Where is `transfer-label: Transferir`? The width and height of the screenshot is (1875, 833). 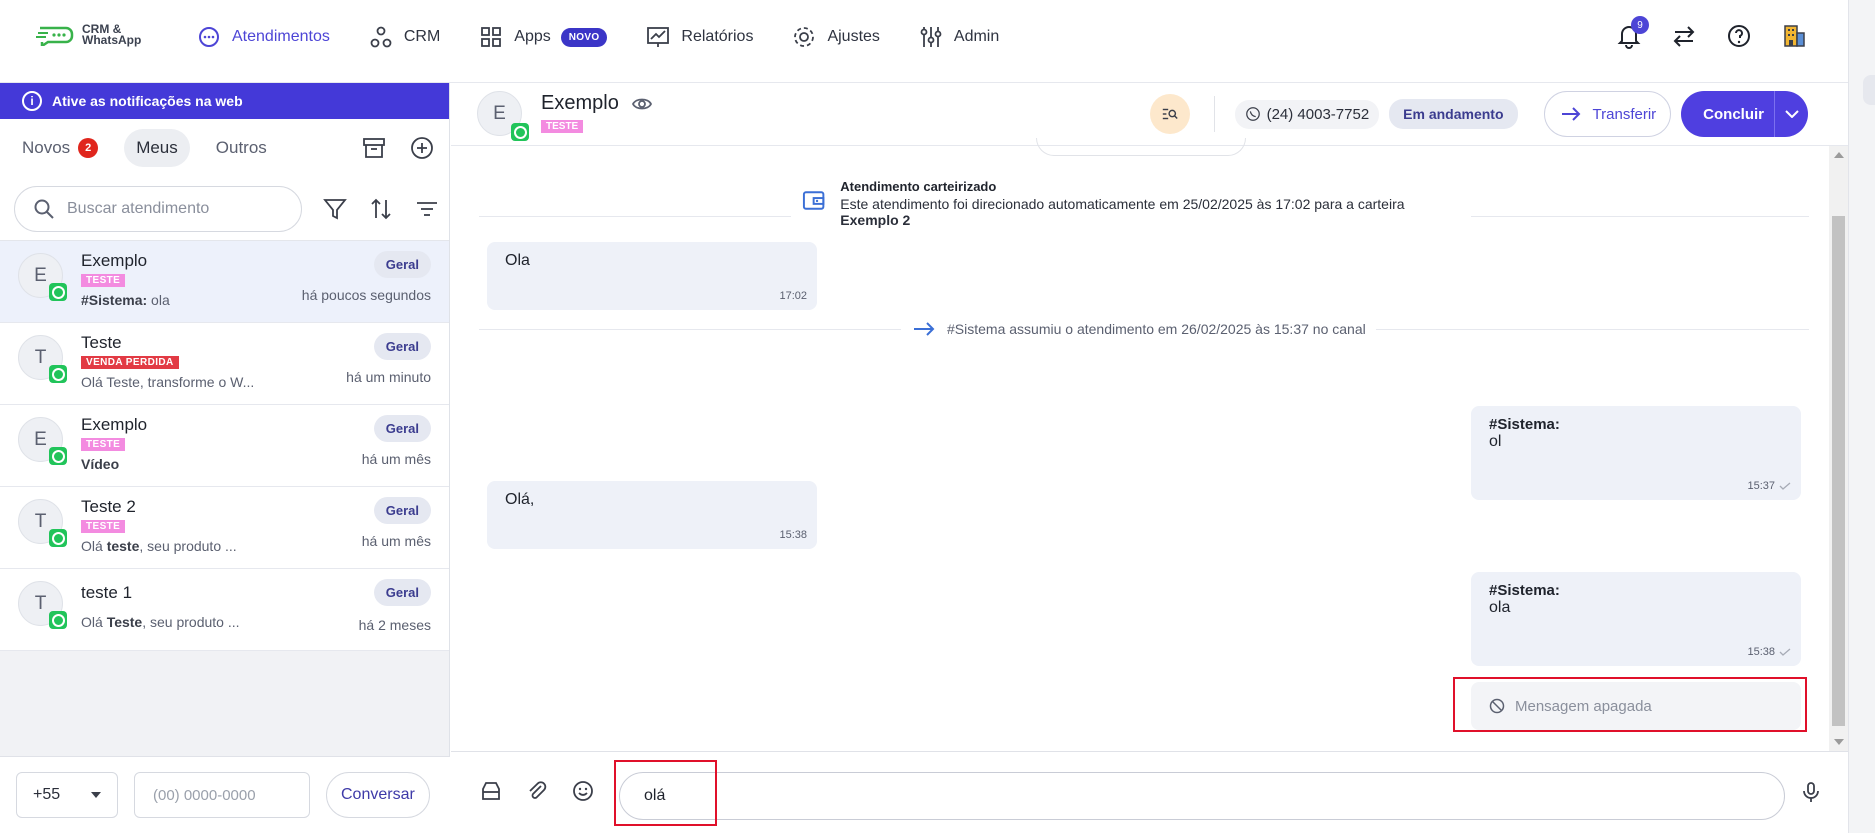
transfer-label: Transferir is located at coordinates (1624, 114).